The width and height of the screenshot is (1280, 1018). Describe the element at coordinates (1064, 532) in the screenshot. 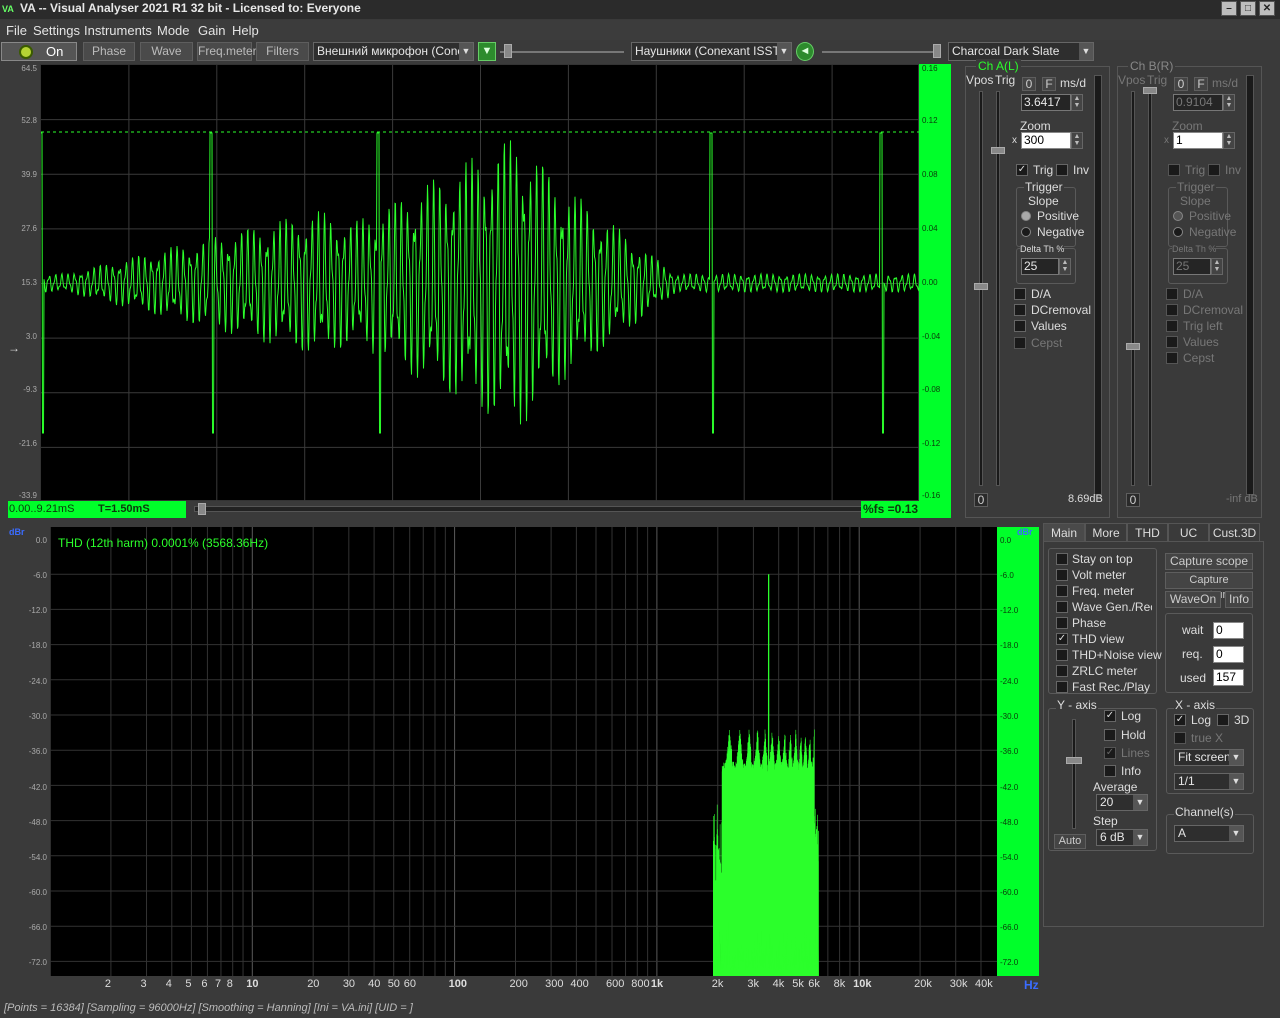

I see `tab-main: Main` at that location.